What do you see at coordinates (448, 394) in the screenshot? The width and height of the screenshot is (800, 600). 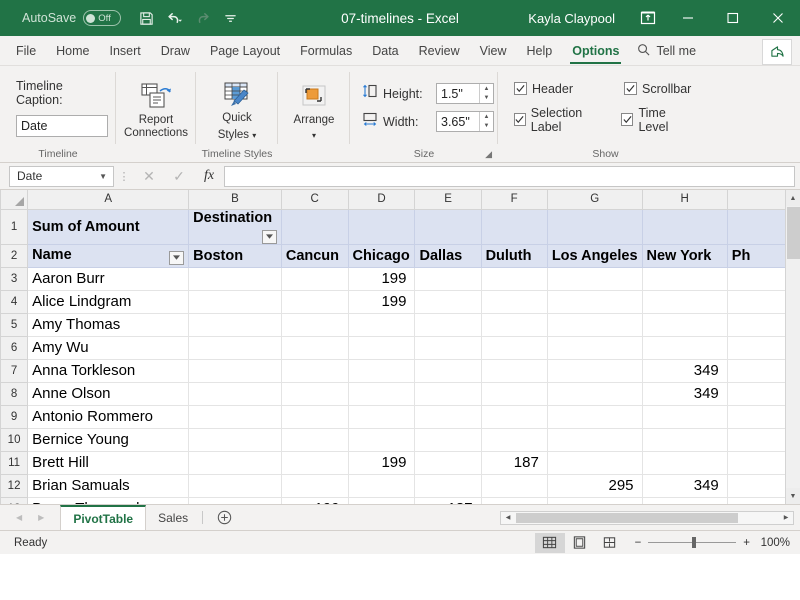 I see `cell-e8` at bounding box center [448, 394].